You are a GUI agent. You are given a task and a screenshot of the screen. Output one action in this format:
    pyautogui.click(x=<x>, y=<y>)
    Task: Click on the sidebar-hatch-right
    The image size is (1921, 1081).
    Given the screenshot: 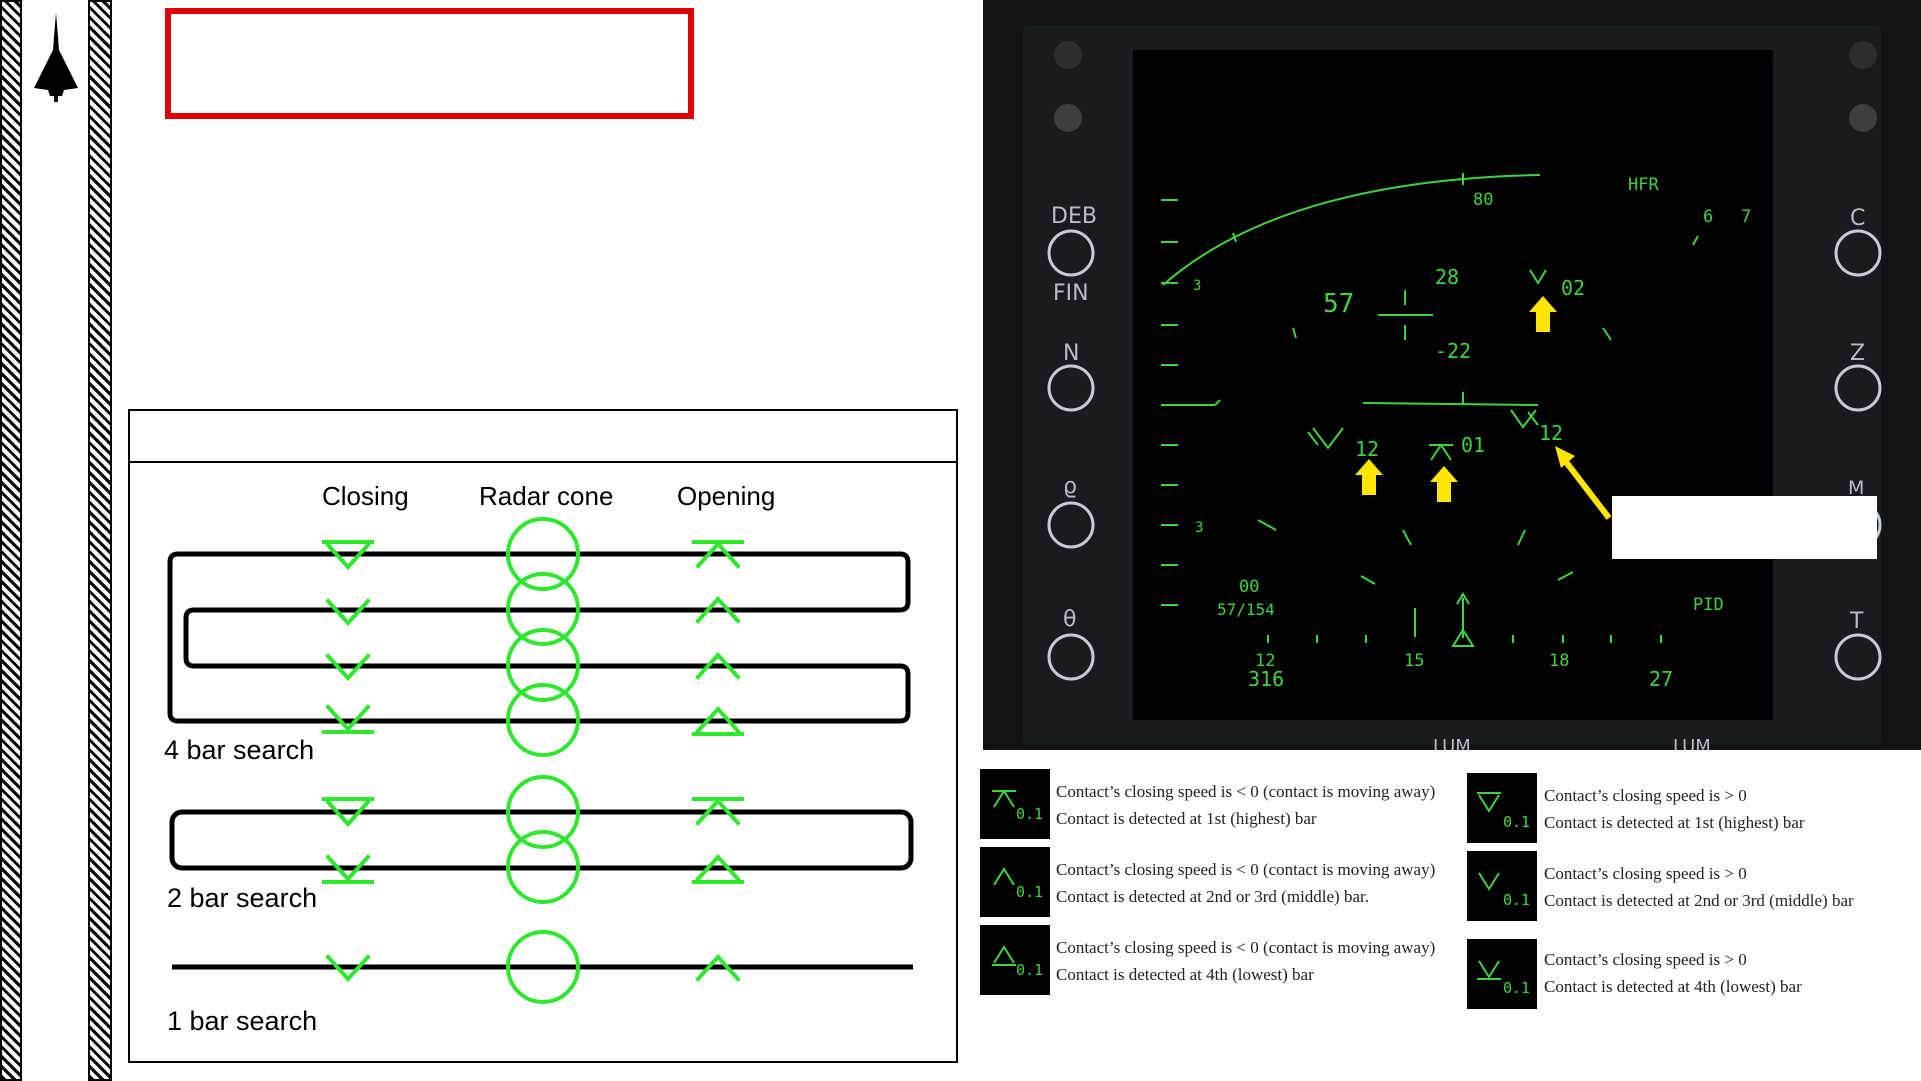 What is the action you would take?
    pyautogui.click(x=100, y=540)
    